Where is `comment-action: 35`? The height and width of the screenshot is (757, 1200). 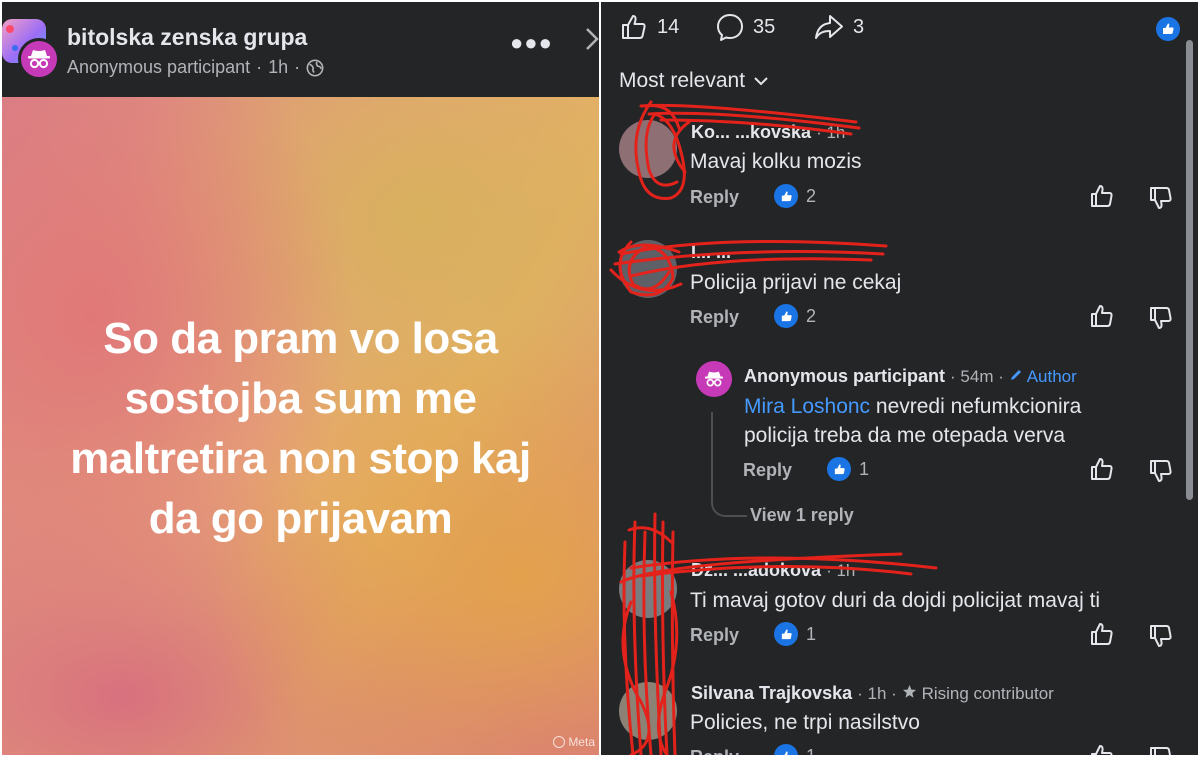
comment-action: 35 is located at coordinates (745, 27).